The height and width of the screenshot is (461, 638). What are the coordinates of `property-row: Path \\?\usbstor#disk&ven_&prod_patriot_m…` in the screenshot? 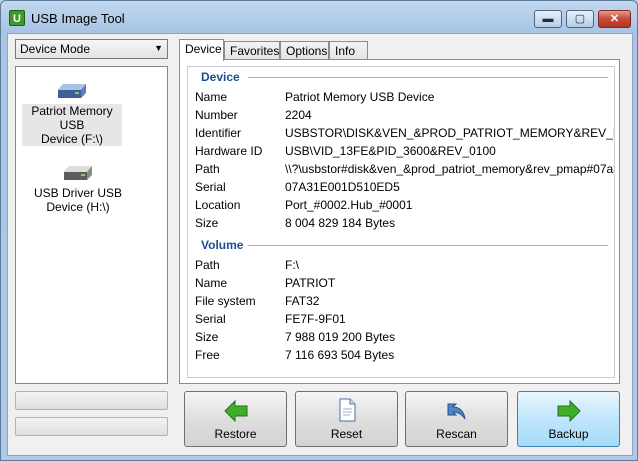 It's located at (404, 169).